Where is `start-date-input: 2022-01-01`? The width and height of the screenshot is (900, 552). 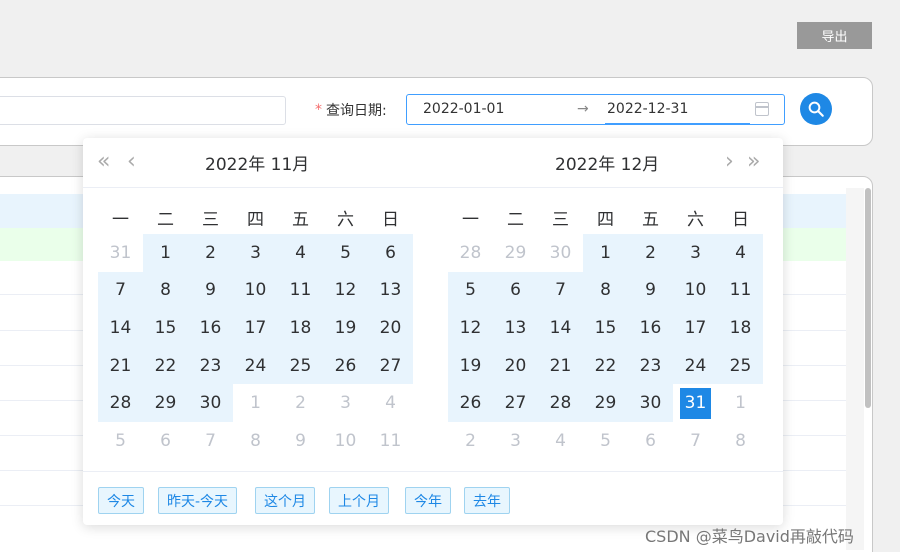 start-date-input: 2022-01-01 is located at coordinates (463, 109).